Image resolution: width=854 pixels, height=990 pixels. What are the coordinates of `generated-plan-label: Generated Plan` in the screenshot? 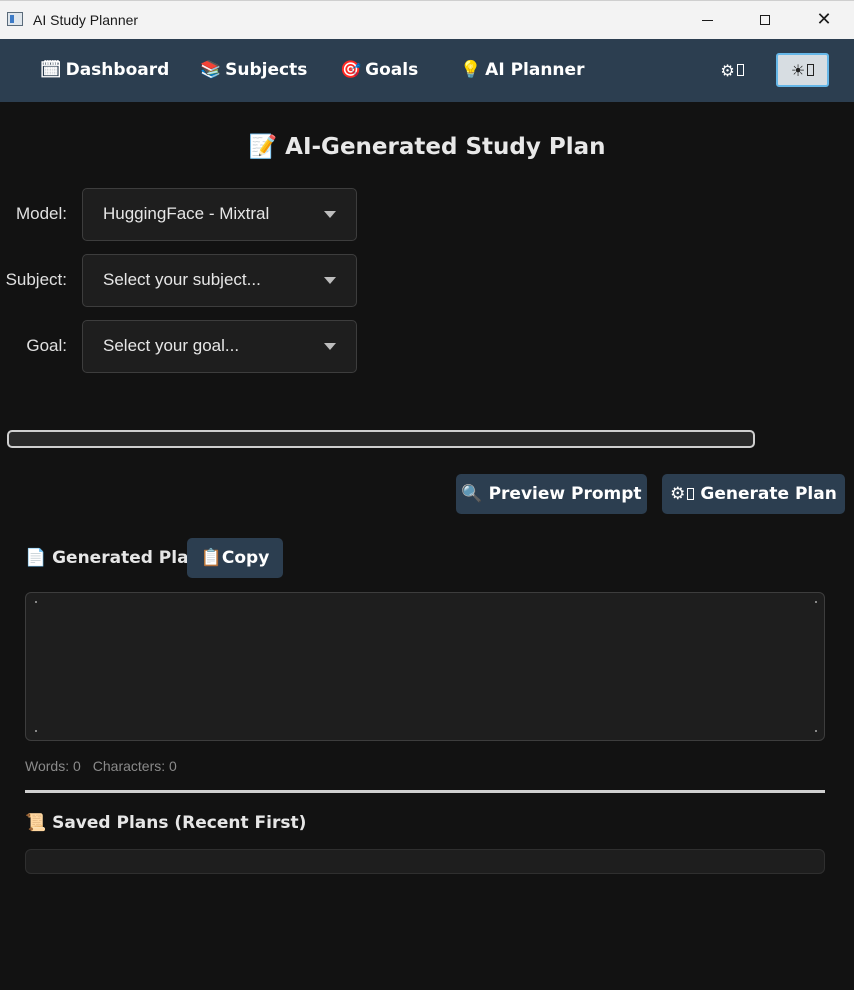 It's located at (126, 558).